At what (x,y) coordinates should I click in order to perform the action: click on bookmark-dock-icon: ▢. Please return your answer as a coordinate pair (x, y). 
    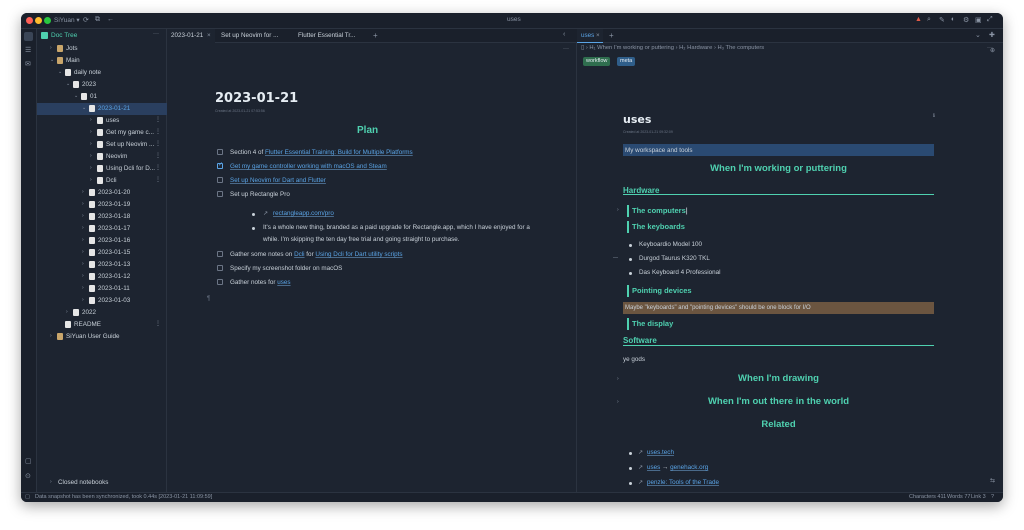
    Looking at the image, I should click on (28, 461).